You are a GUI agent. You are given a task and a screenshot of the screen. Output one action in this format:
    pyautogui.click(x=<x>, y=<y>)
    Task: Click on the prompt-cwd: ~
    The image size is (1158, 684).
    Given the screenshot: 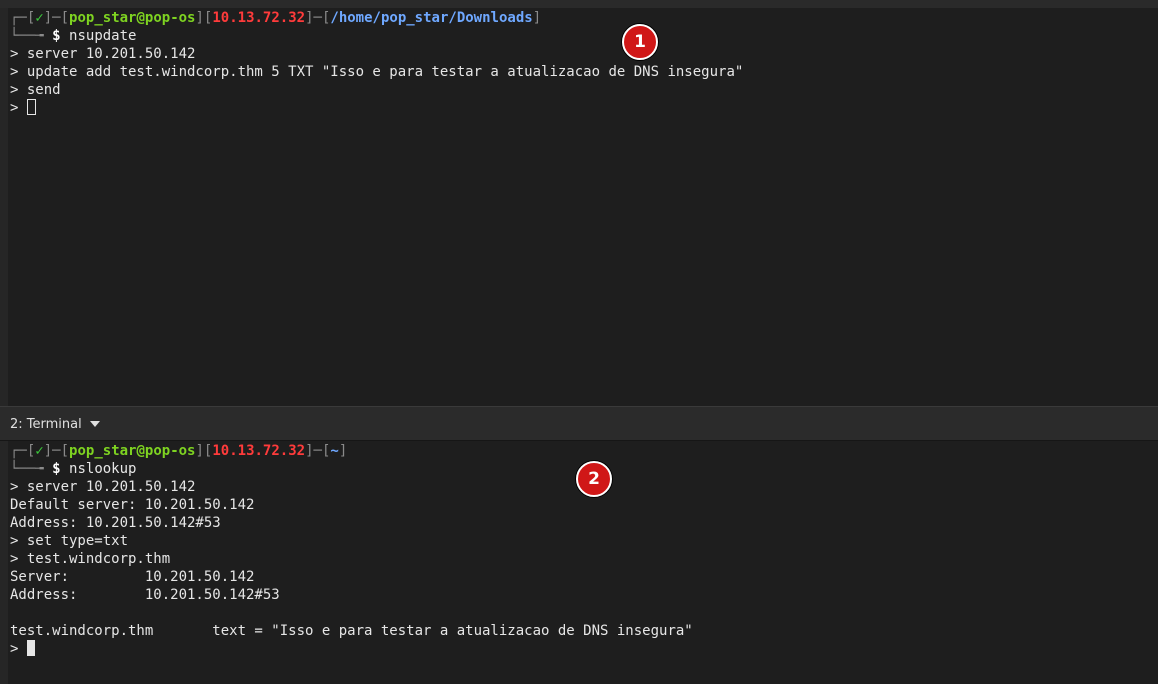 What is the action you would take?
    pyautogui.click(x=334, y=451)
    